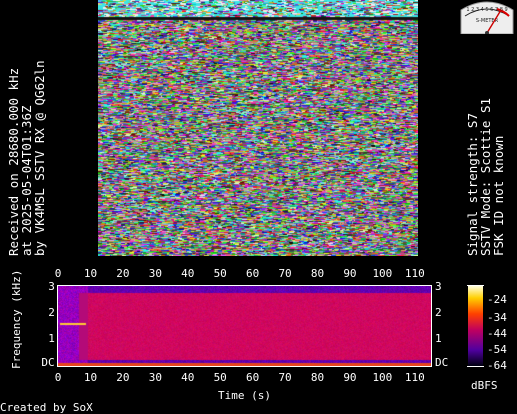 The width and height of the screenshot is (517, 414). What do you see at coordinates (497, 317) in the screenshot?
I see `colorbar-tick-label: -34` at bounding box center [497, 317].